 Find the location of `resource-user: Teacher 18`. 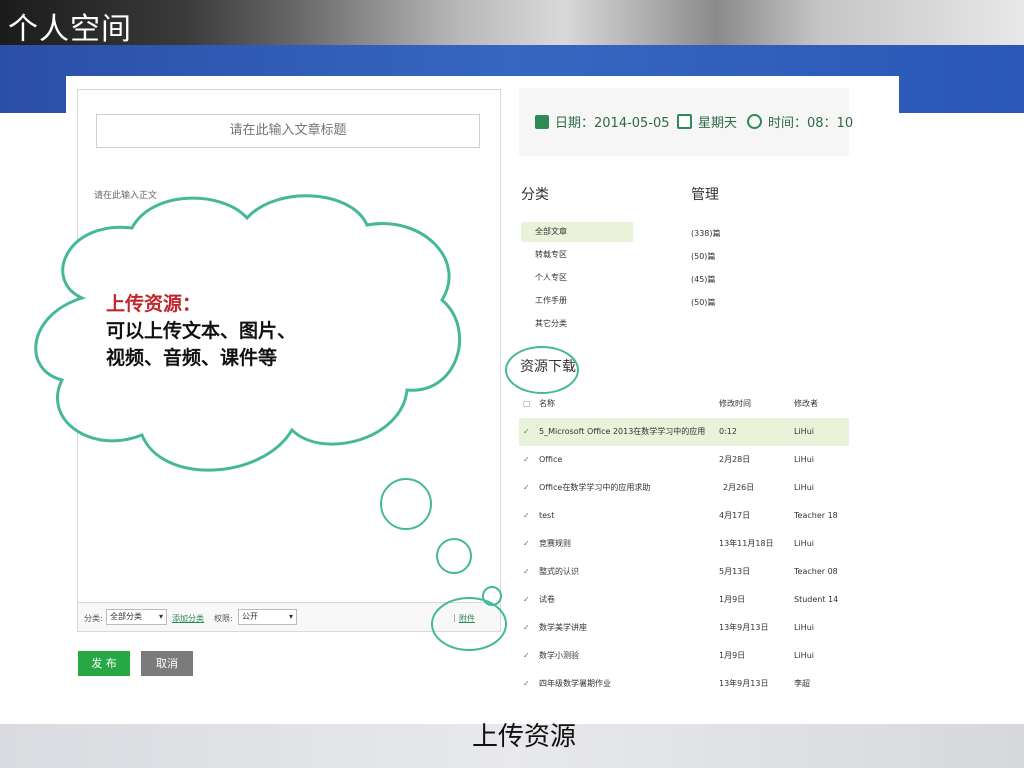

resource-user: Teacher 18 is located at coordinates (816, 515).